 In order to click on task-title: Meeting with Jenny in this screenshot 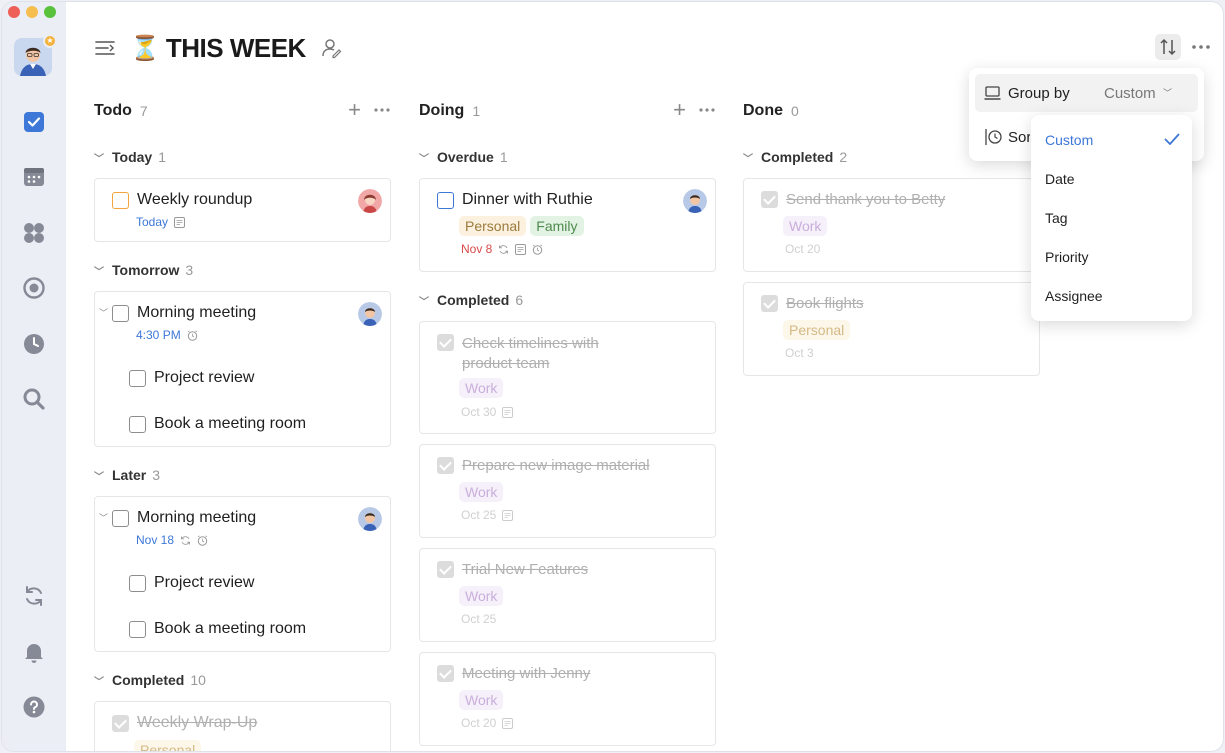, I will do `click(526, 673)`.